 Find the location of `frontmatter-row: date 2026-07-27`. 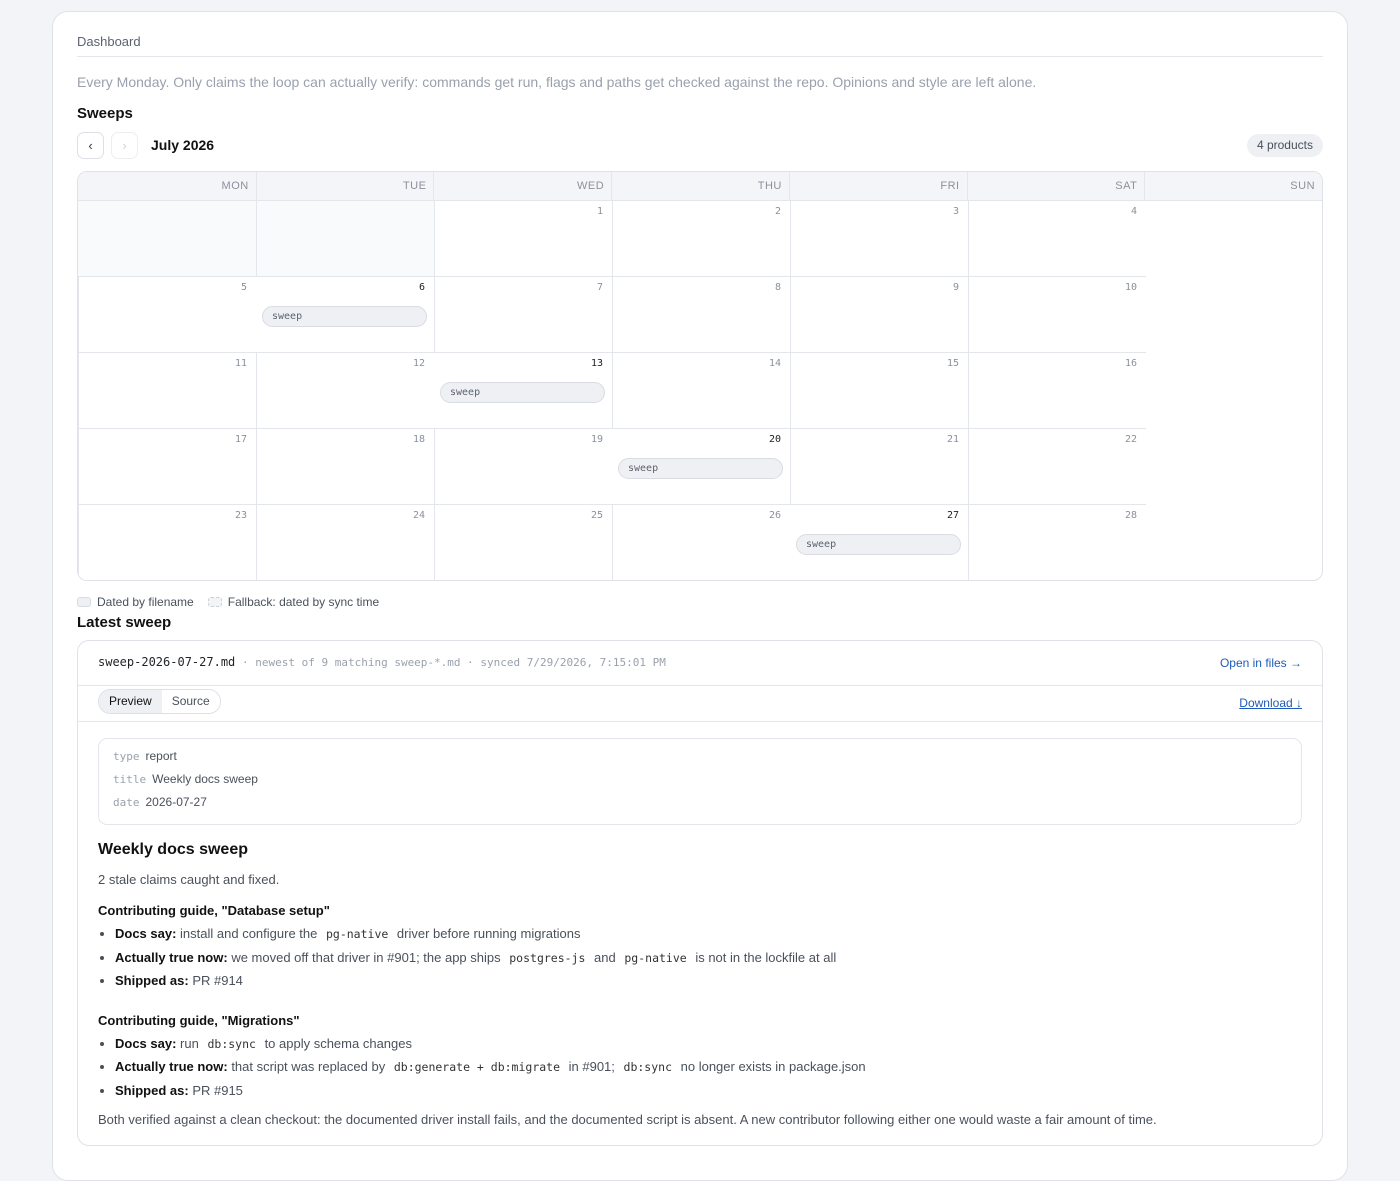

frontmatter-row: date 2026-07-27 is located at coordinates (700, 806).